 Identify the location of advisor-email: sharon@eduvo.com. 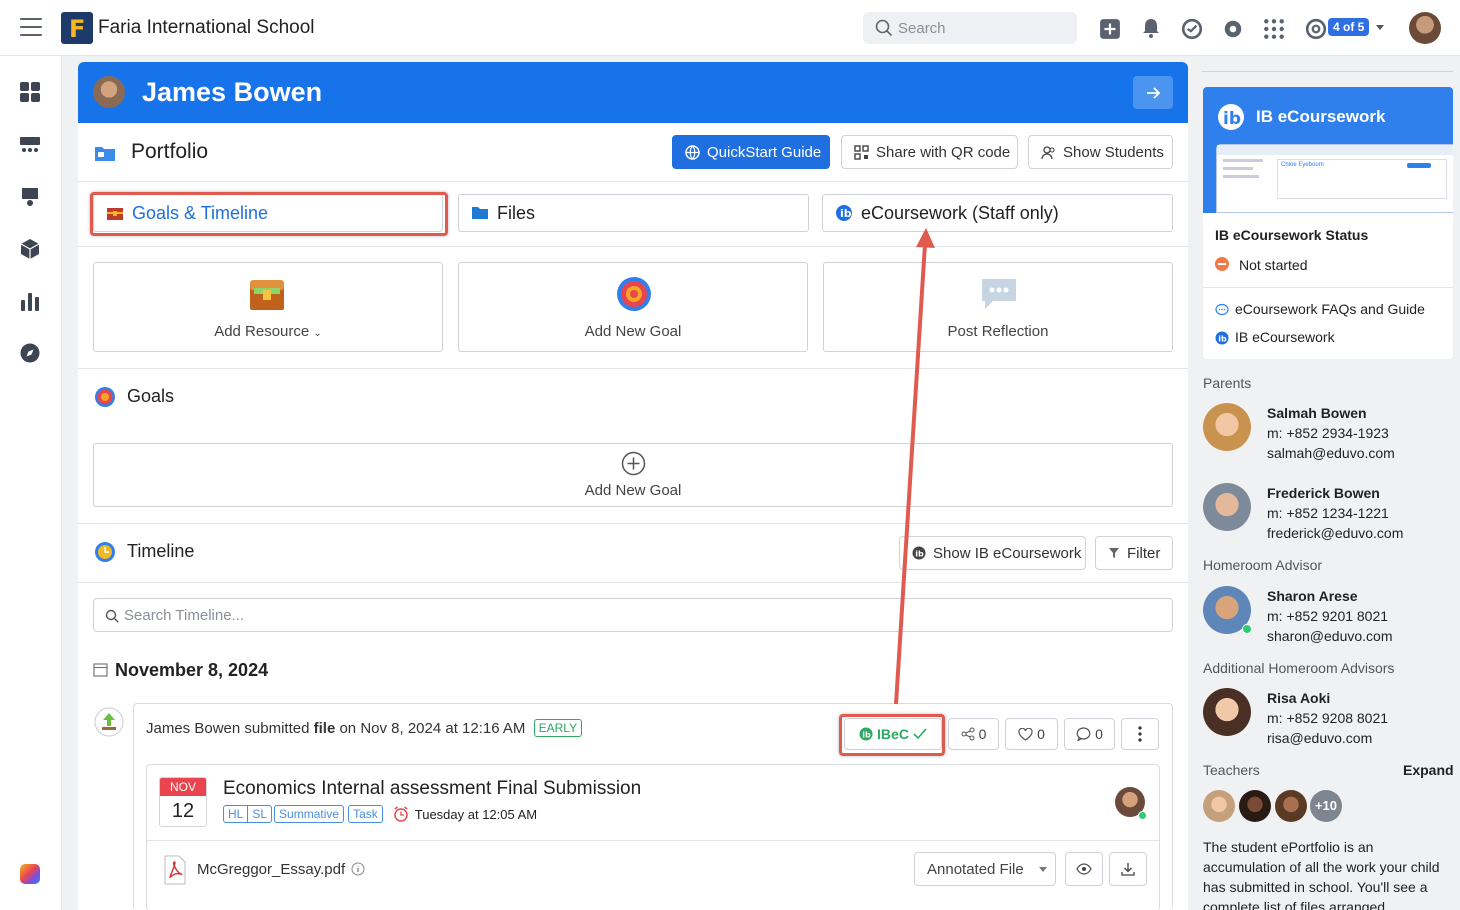
(1330, 636).